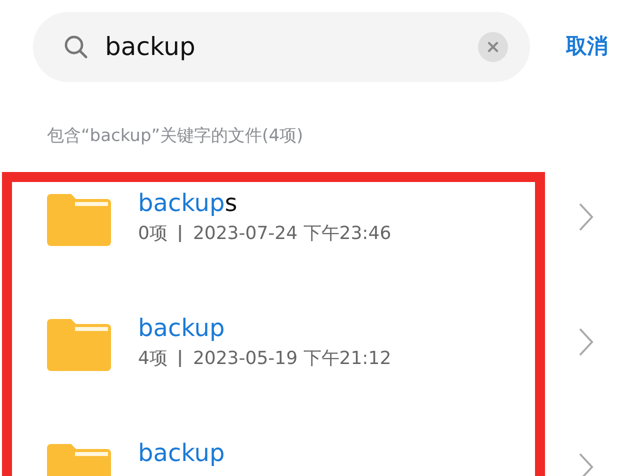  I want to click on modified-date: 2023-07-24 下午23:46, so click(292, 234).